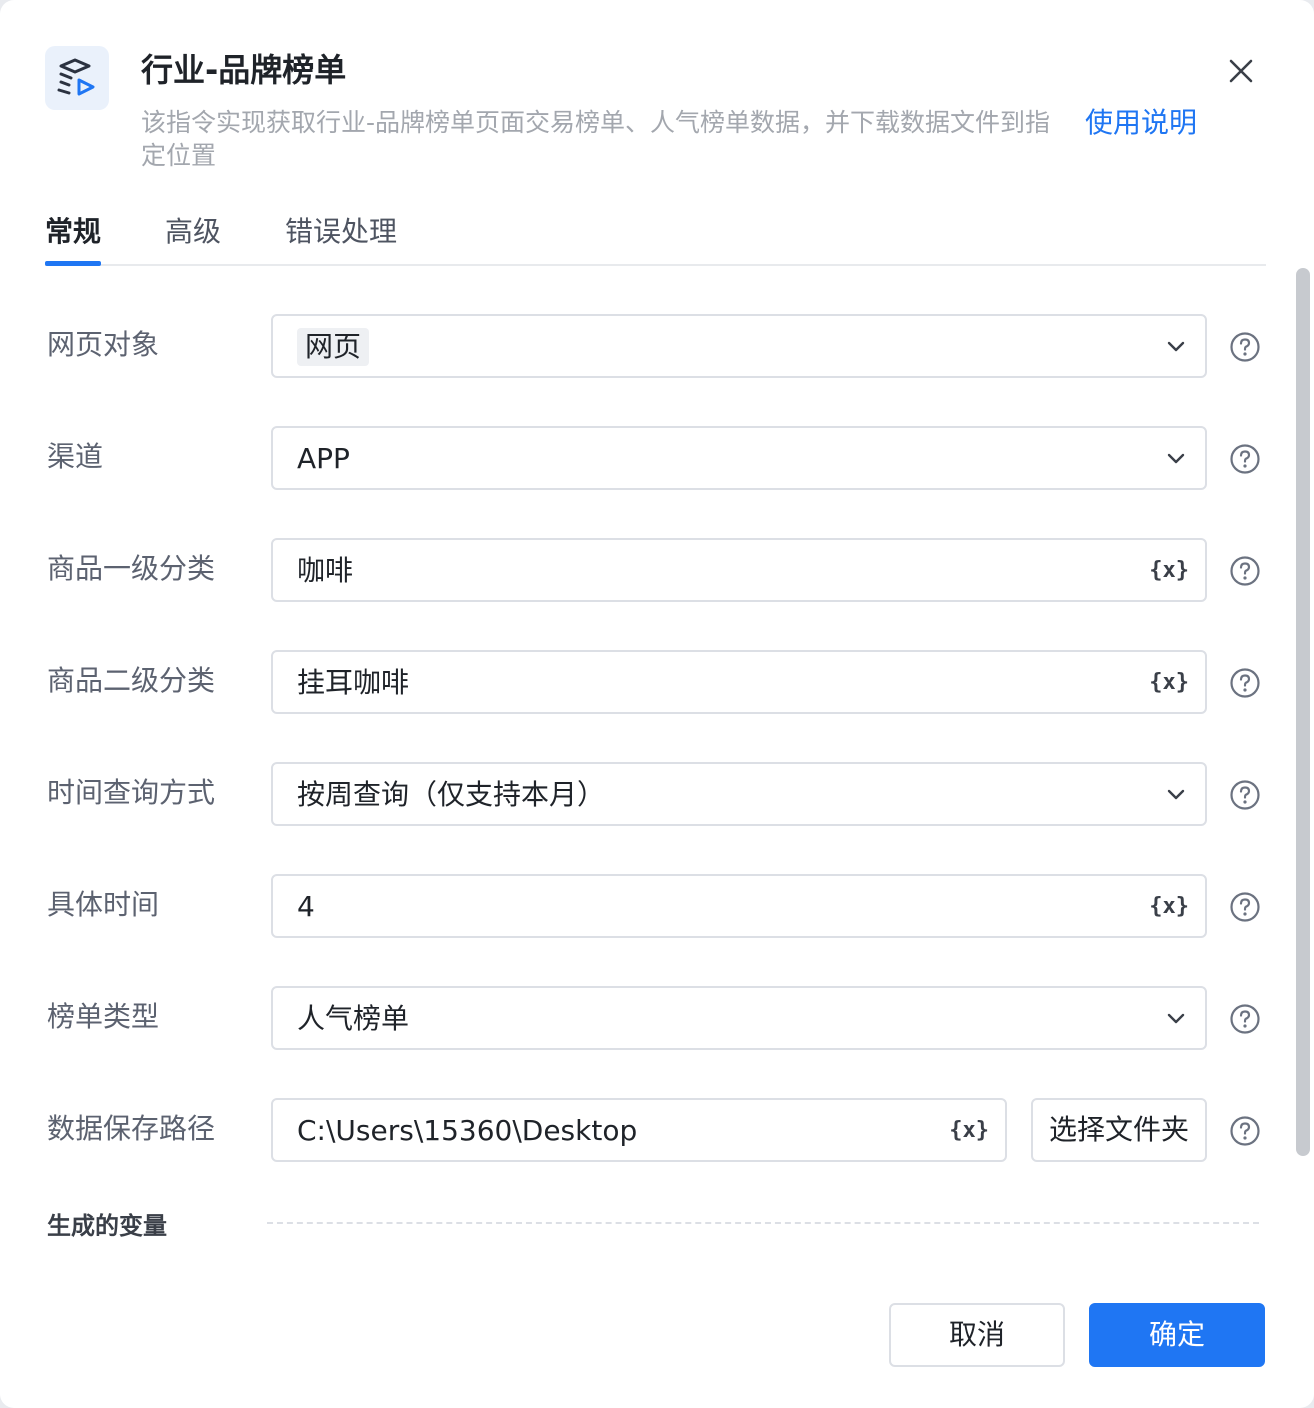 Image resolution: width=1314 pixels, height=1408 pixels. I want to click on confirm-button: 确定, so click(1177, 1335).